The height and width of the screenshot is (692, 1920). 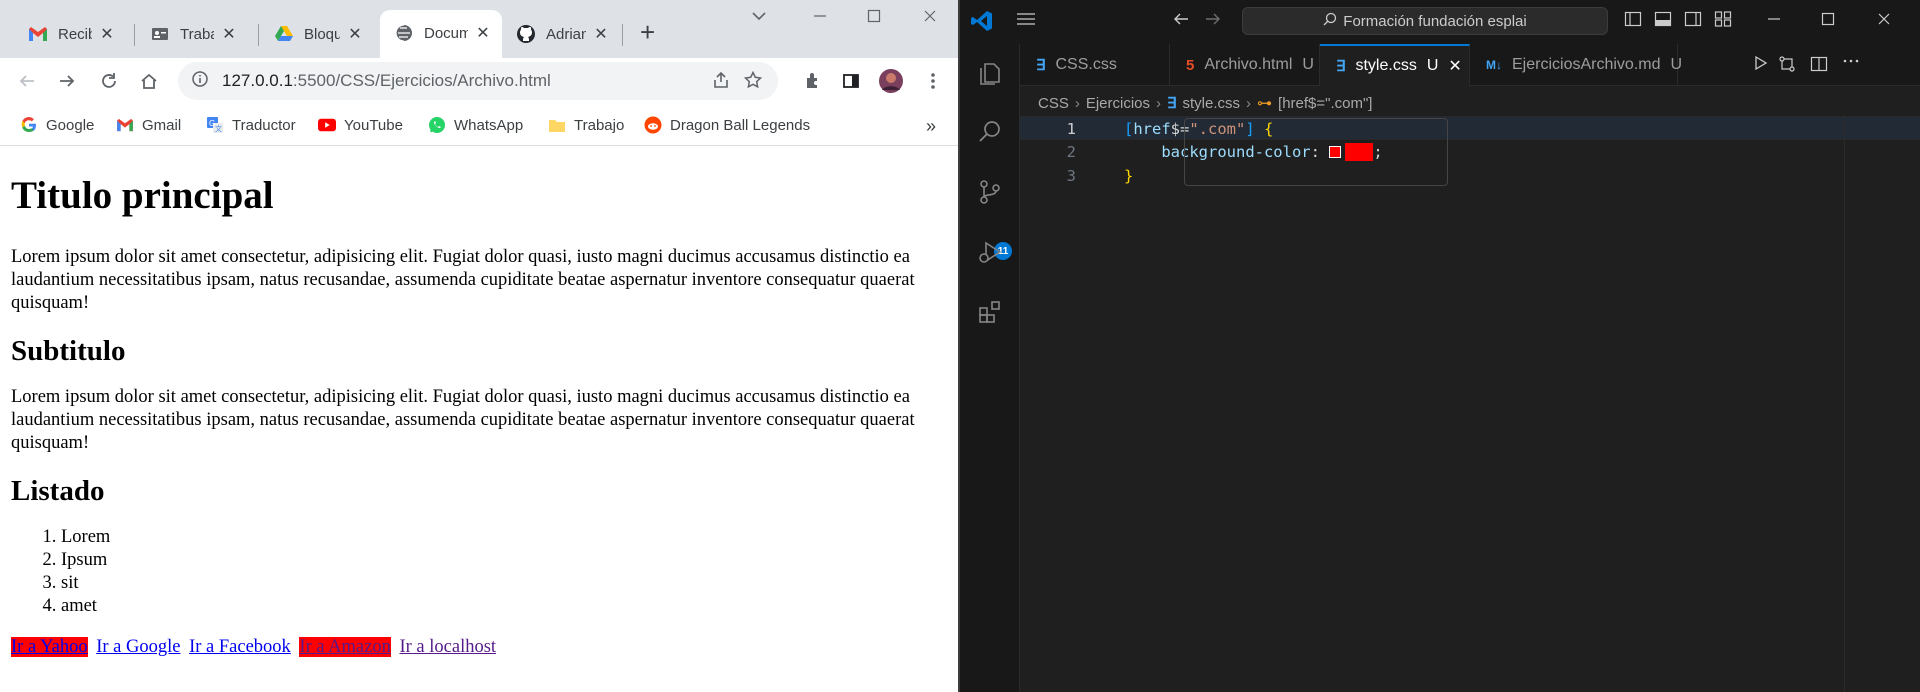 I want to click on editor-tab-css: ∃ CSS.css, so click(x=1095, y=65).